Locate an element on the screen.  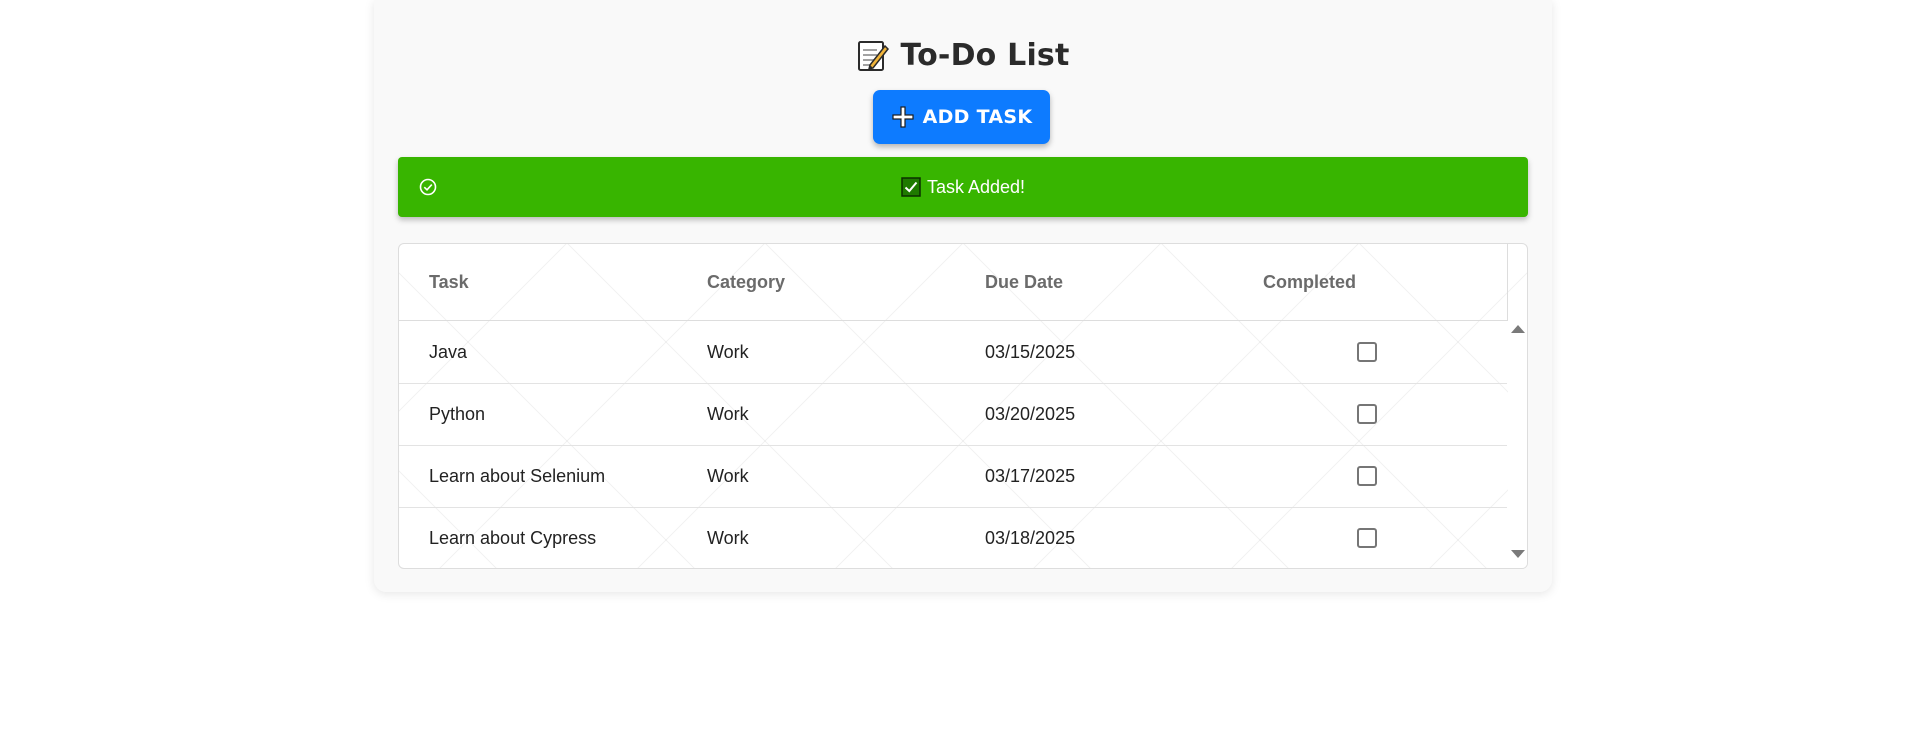
task-cell: Learn about Selenium is located at coordinates (517, 475).